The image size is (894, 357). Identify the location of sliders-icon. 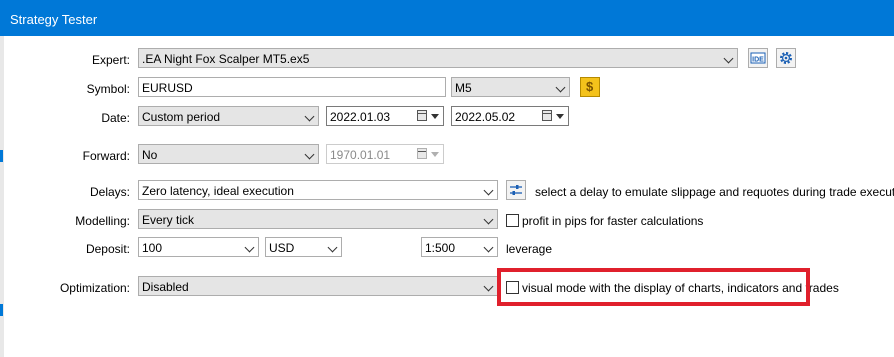
(516, 190).